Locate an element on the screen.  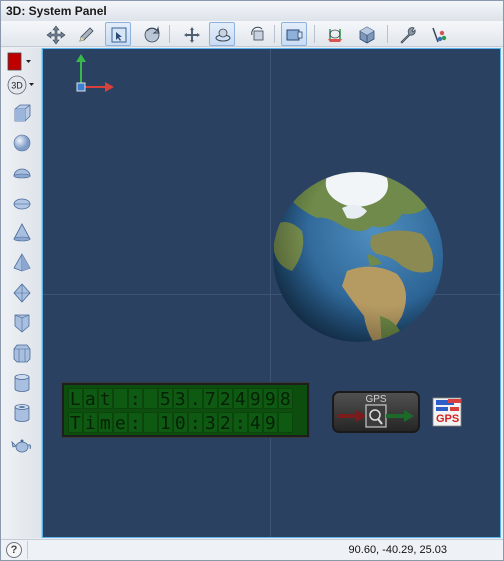
ellipsoid-icon is located at coordinates (22, 204).